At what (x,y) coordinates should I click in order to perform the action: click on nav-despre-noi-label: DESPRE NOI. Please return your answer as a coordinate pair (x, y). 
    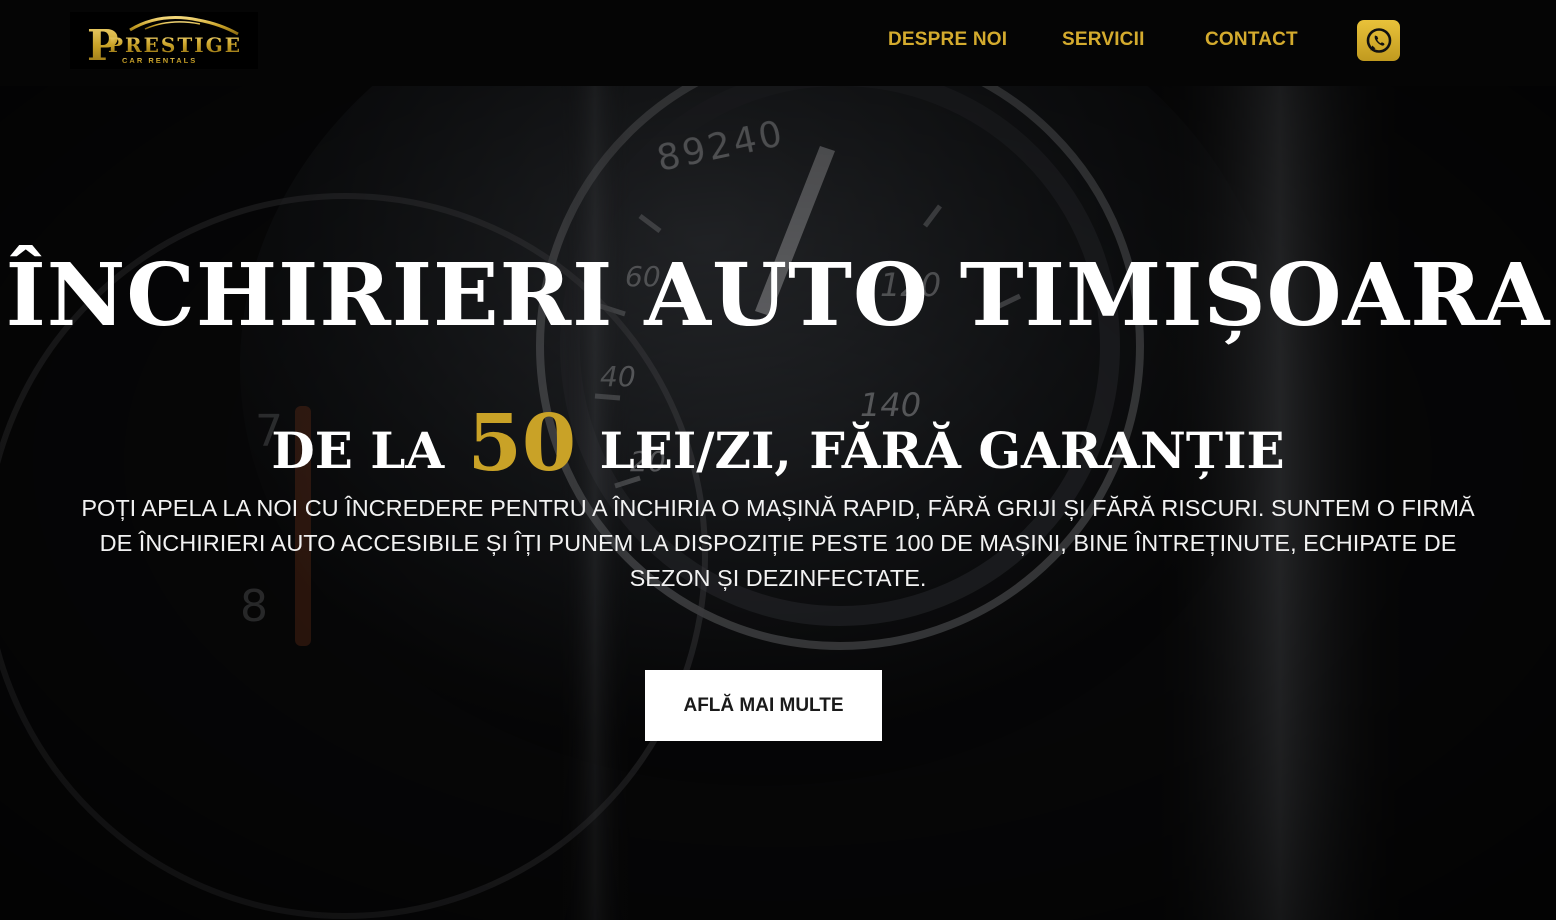
    Looking at the image, I should click on (948, 39).